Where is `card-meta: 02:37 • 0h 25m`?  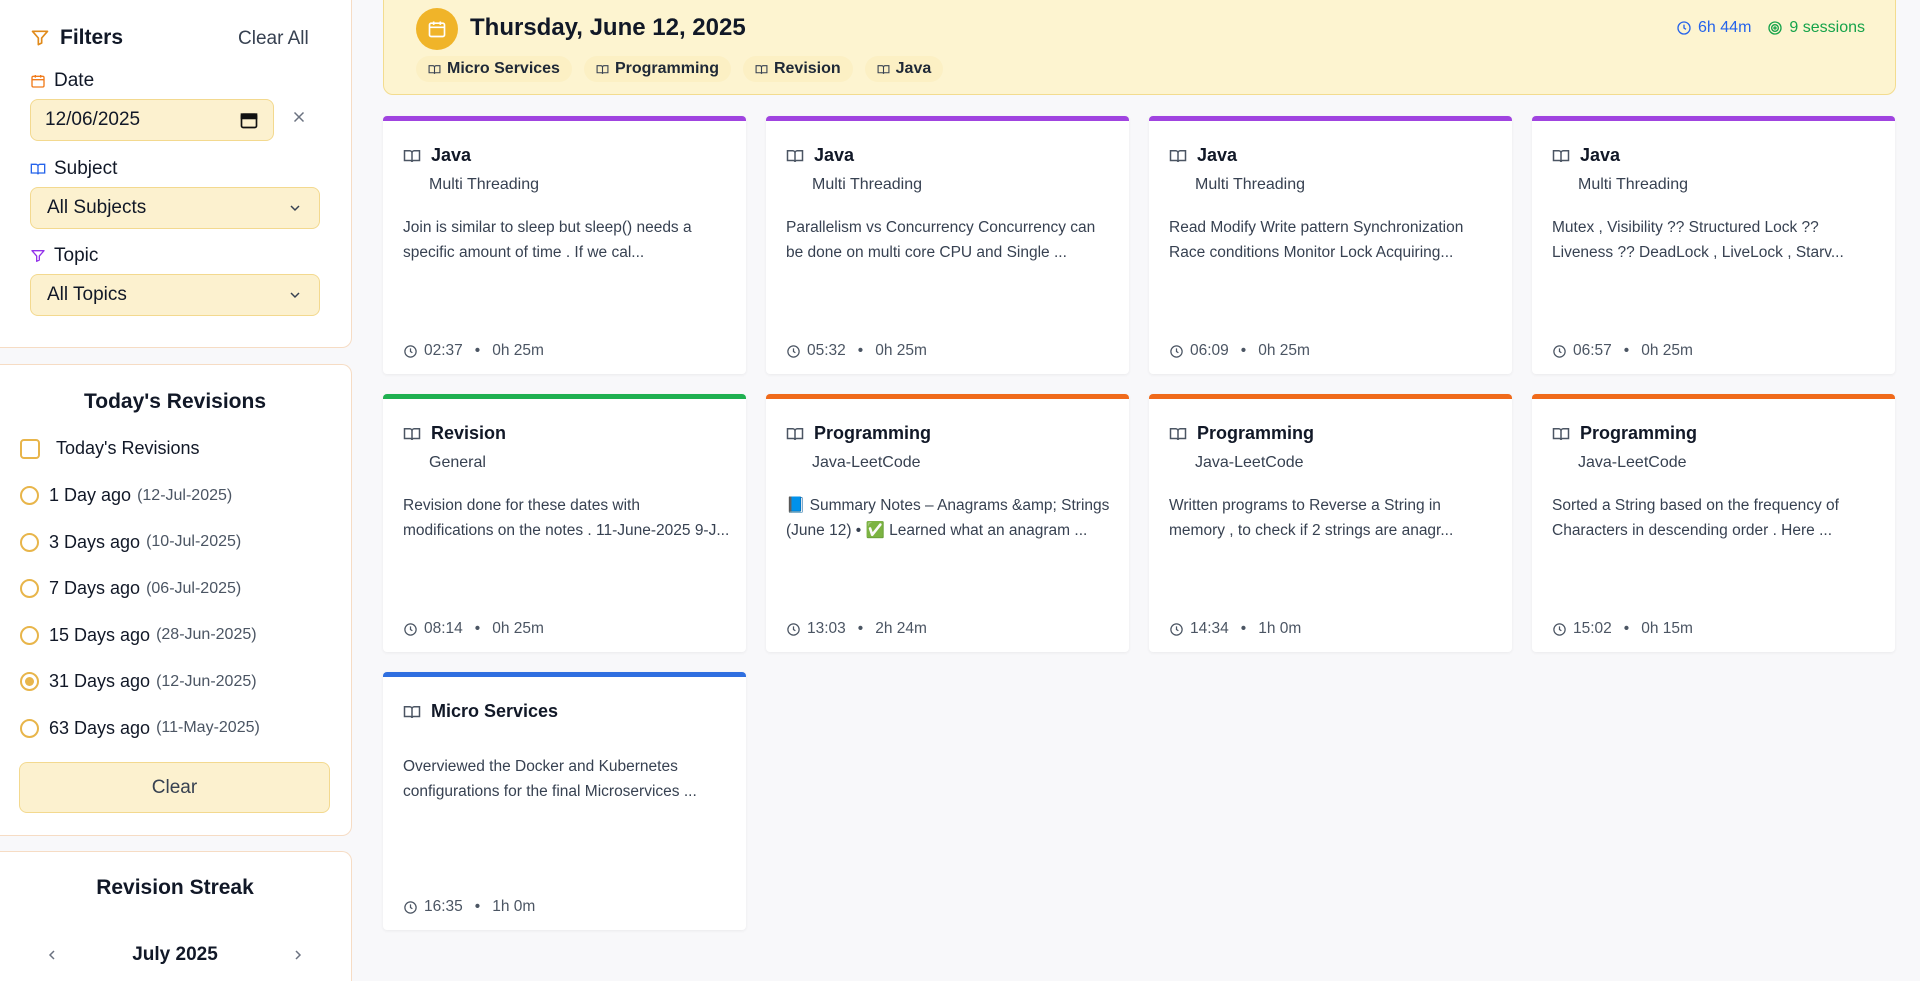 card-meta: 02:37 • 0h 25m is located at coordinates (473, 351).